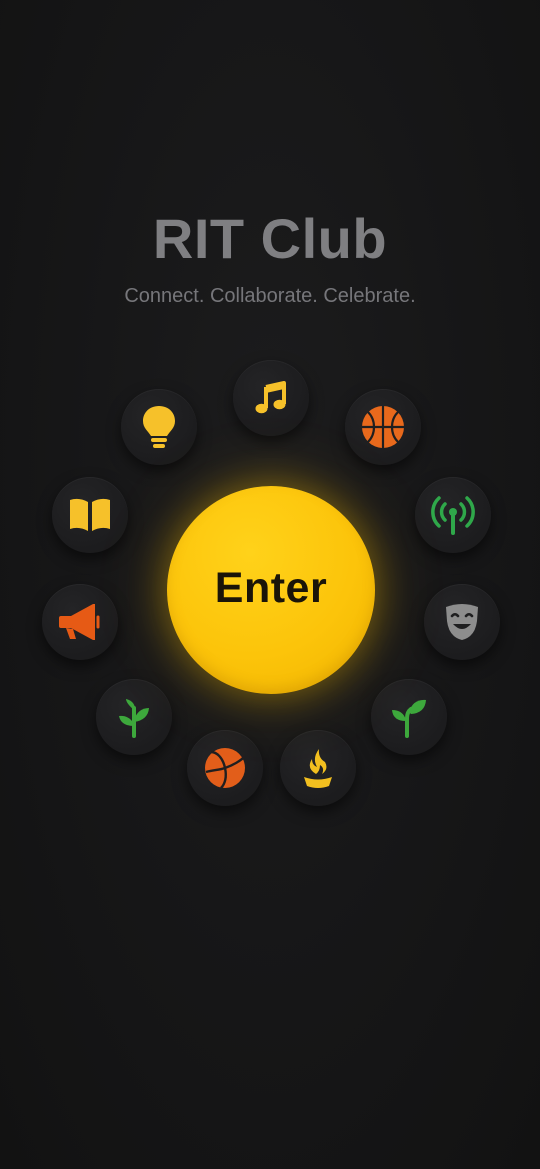 This screenshot has width=540, height=1169. Describe the element at coordinates (270, 296) in the screenshot. I see `app-tagline: Connect. Collaborate. Celebrate.` at that location.